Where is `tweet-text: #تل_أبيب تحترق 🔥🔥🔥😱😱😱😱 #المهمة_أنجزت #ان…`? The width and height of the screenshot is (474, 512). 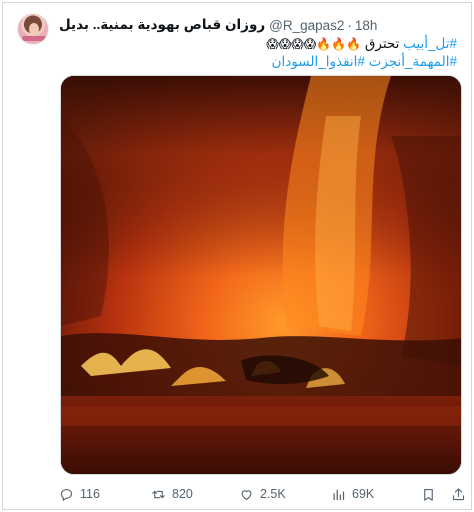
tweet-text: #تل_أبيب تحترق 🔥🔥🔥😱😱😱😱 #المهمة_أنجزت #ان… is located at coordinates (257, 52).